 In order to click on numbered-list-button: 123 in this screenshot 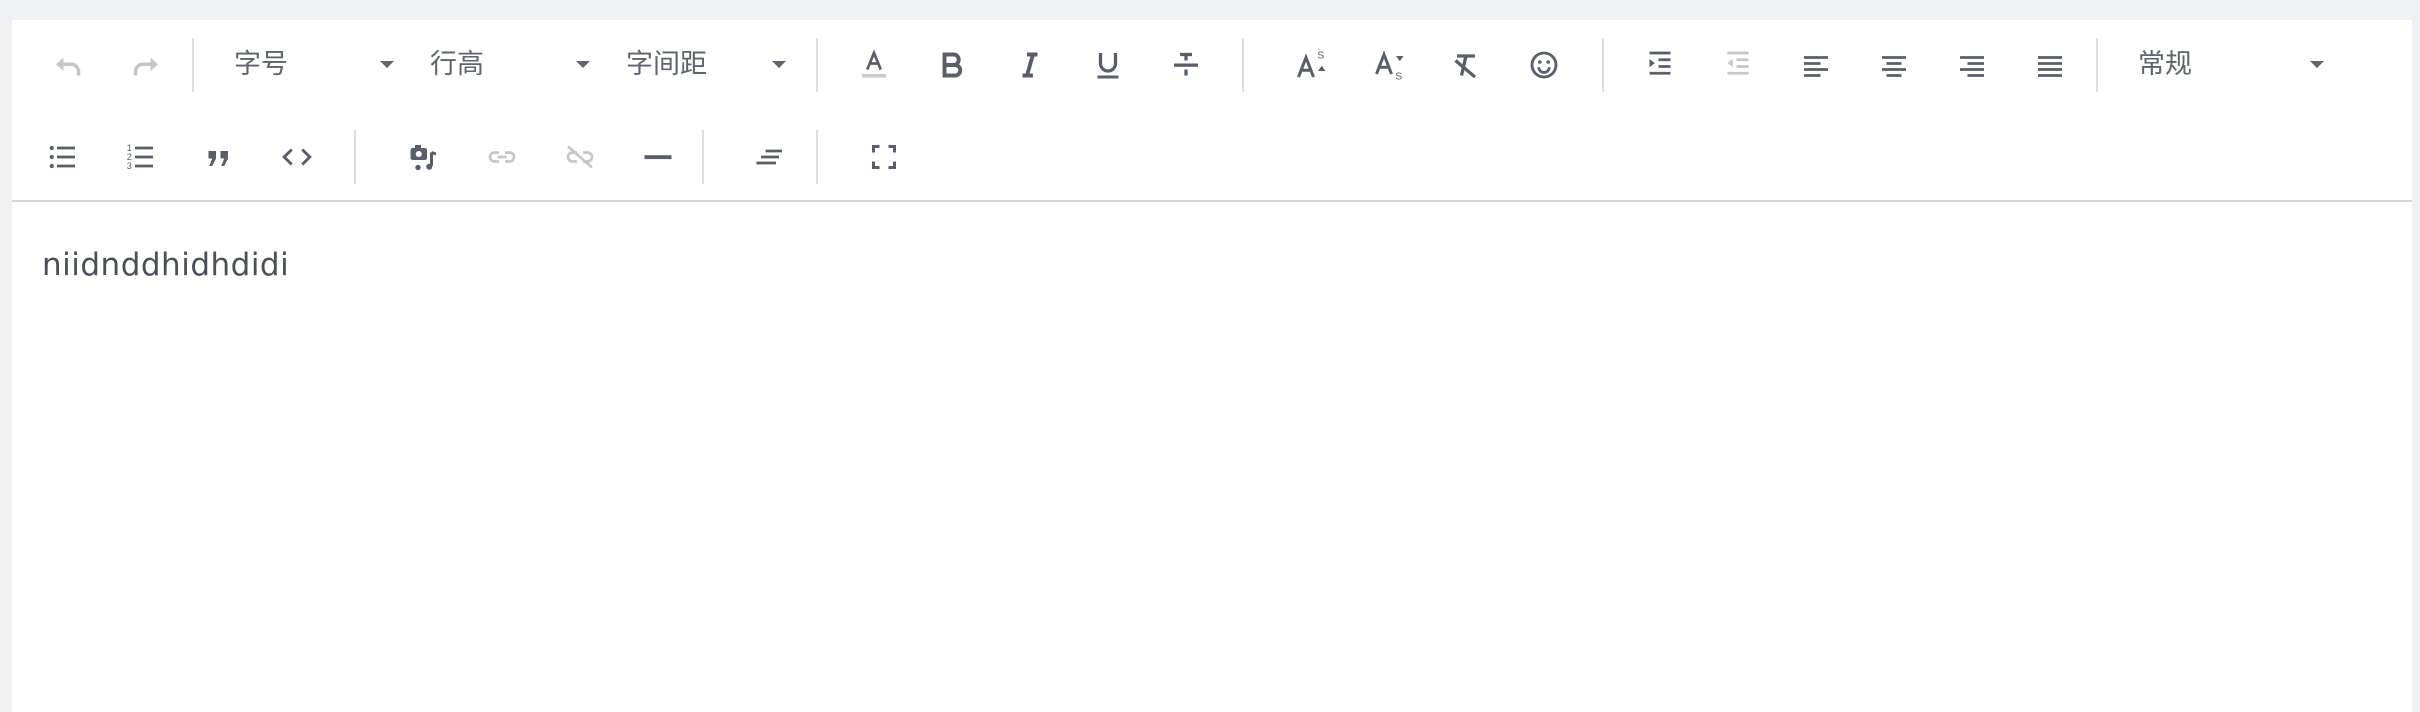, I will do `click(141, 157)`.